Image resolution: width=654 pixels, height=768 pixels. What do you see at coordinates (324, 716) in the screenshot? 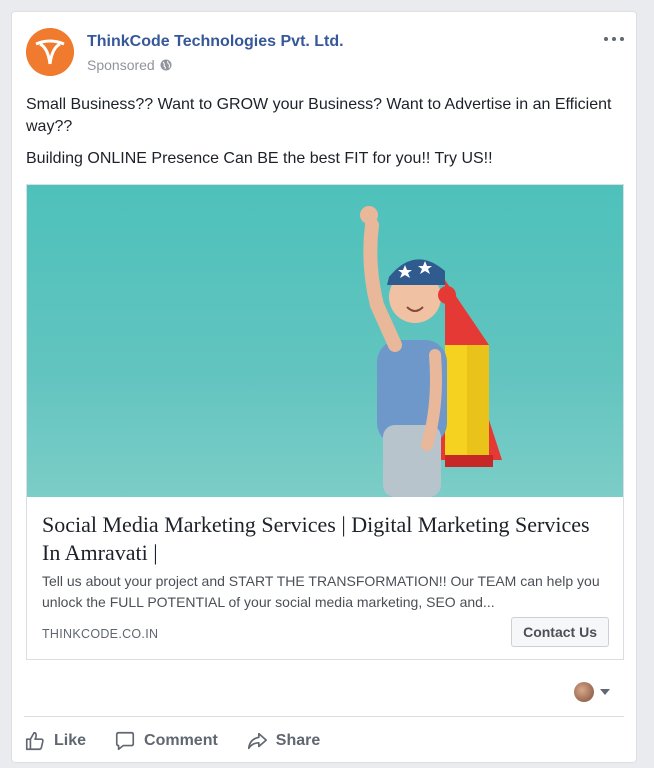
I see `divider` at bounding box center [324, 716].